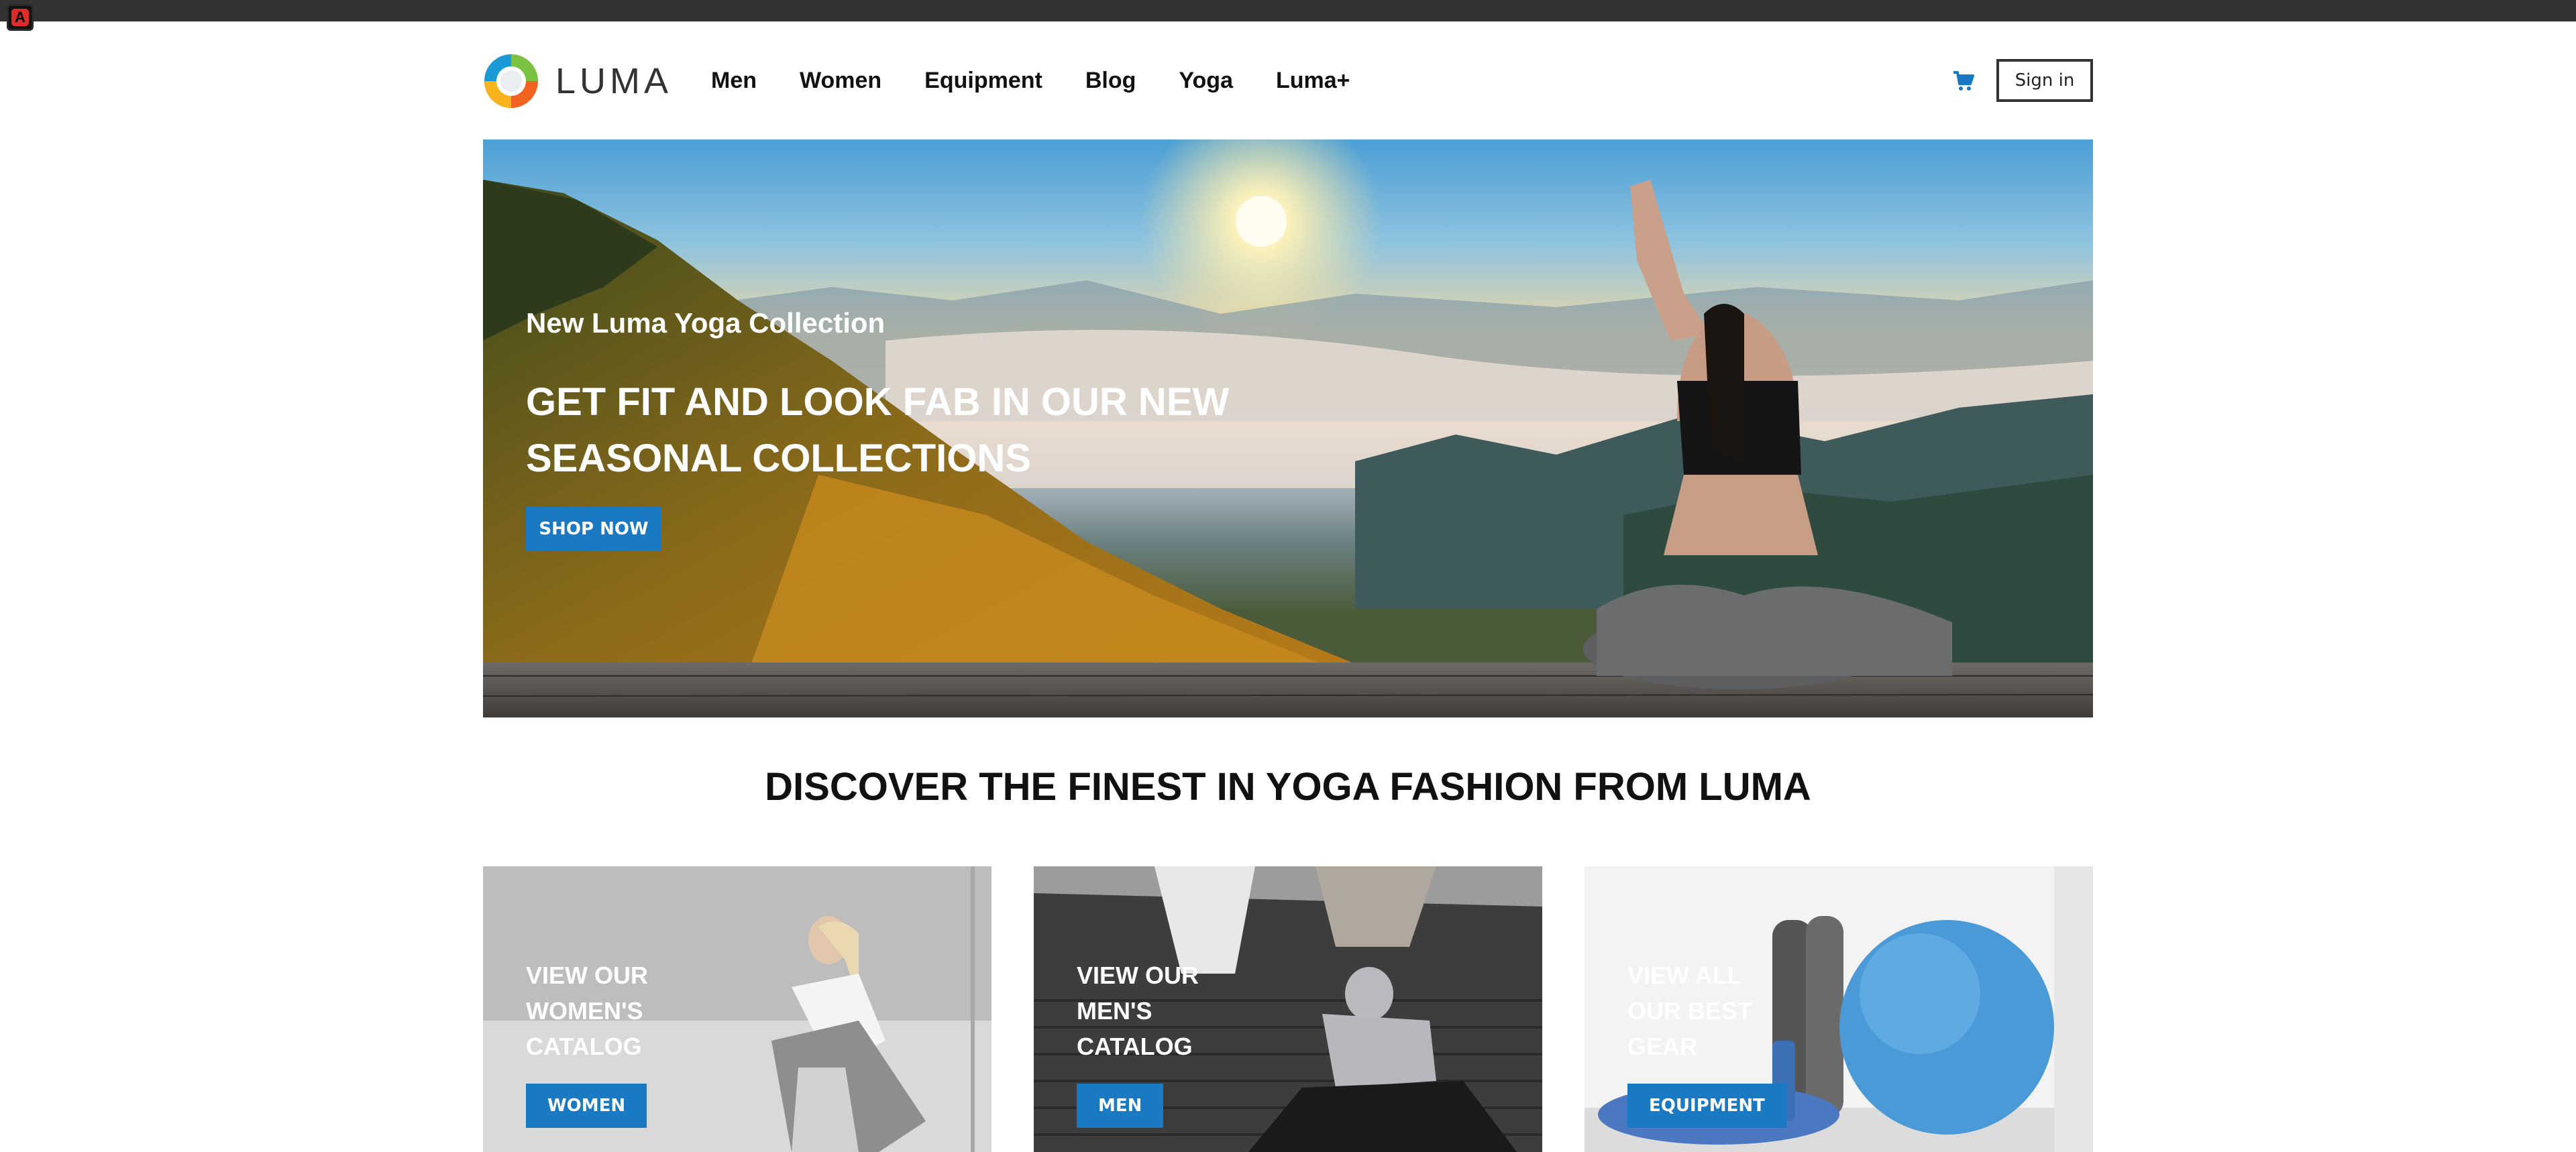 The image size is (2576, 1152). What do you see at coordinates (1963, 81) in the screenshot?
I see `cart-icon` at bounding box center [1963, 81].